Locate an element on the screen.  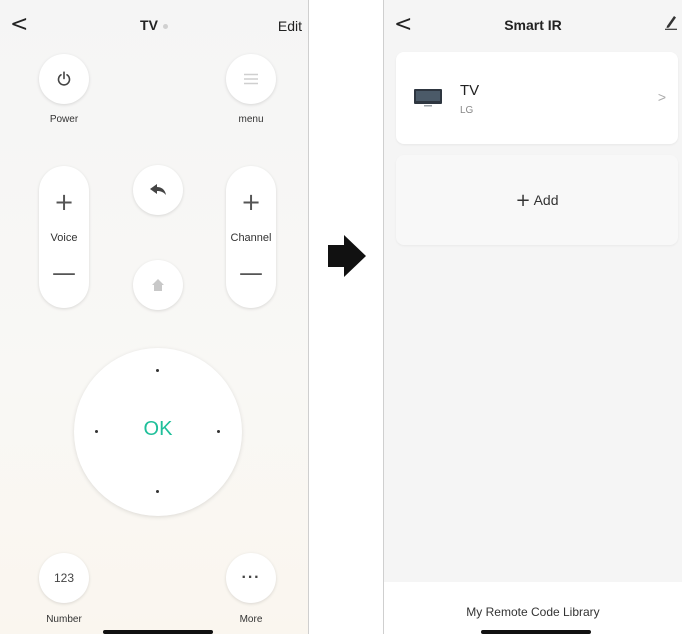
tv-icon is located at coordinates (428, 98).